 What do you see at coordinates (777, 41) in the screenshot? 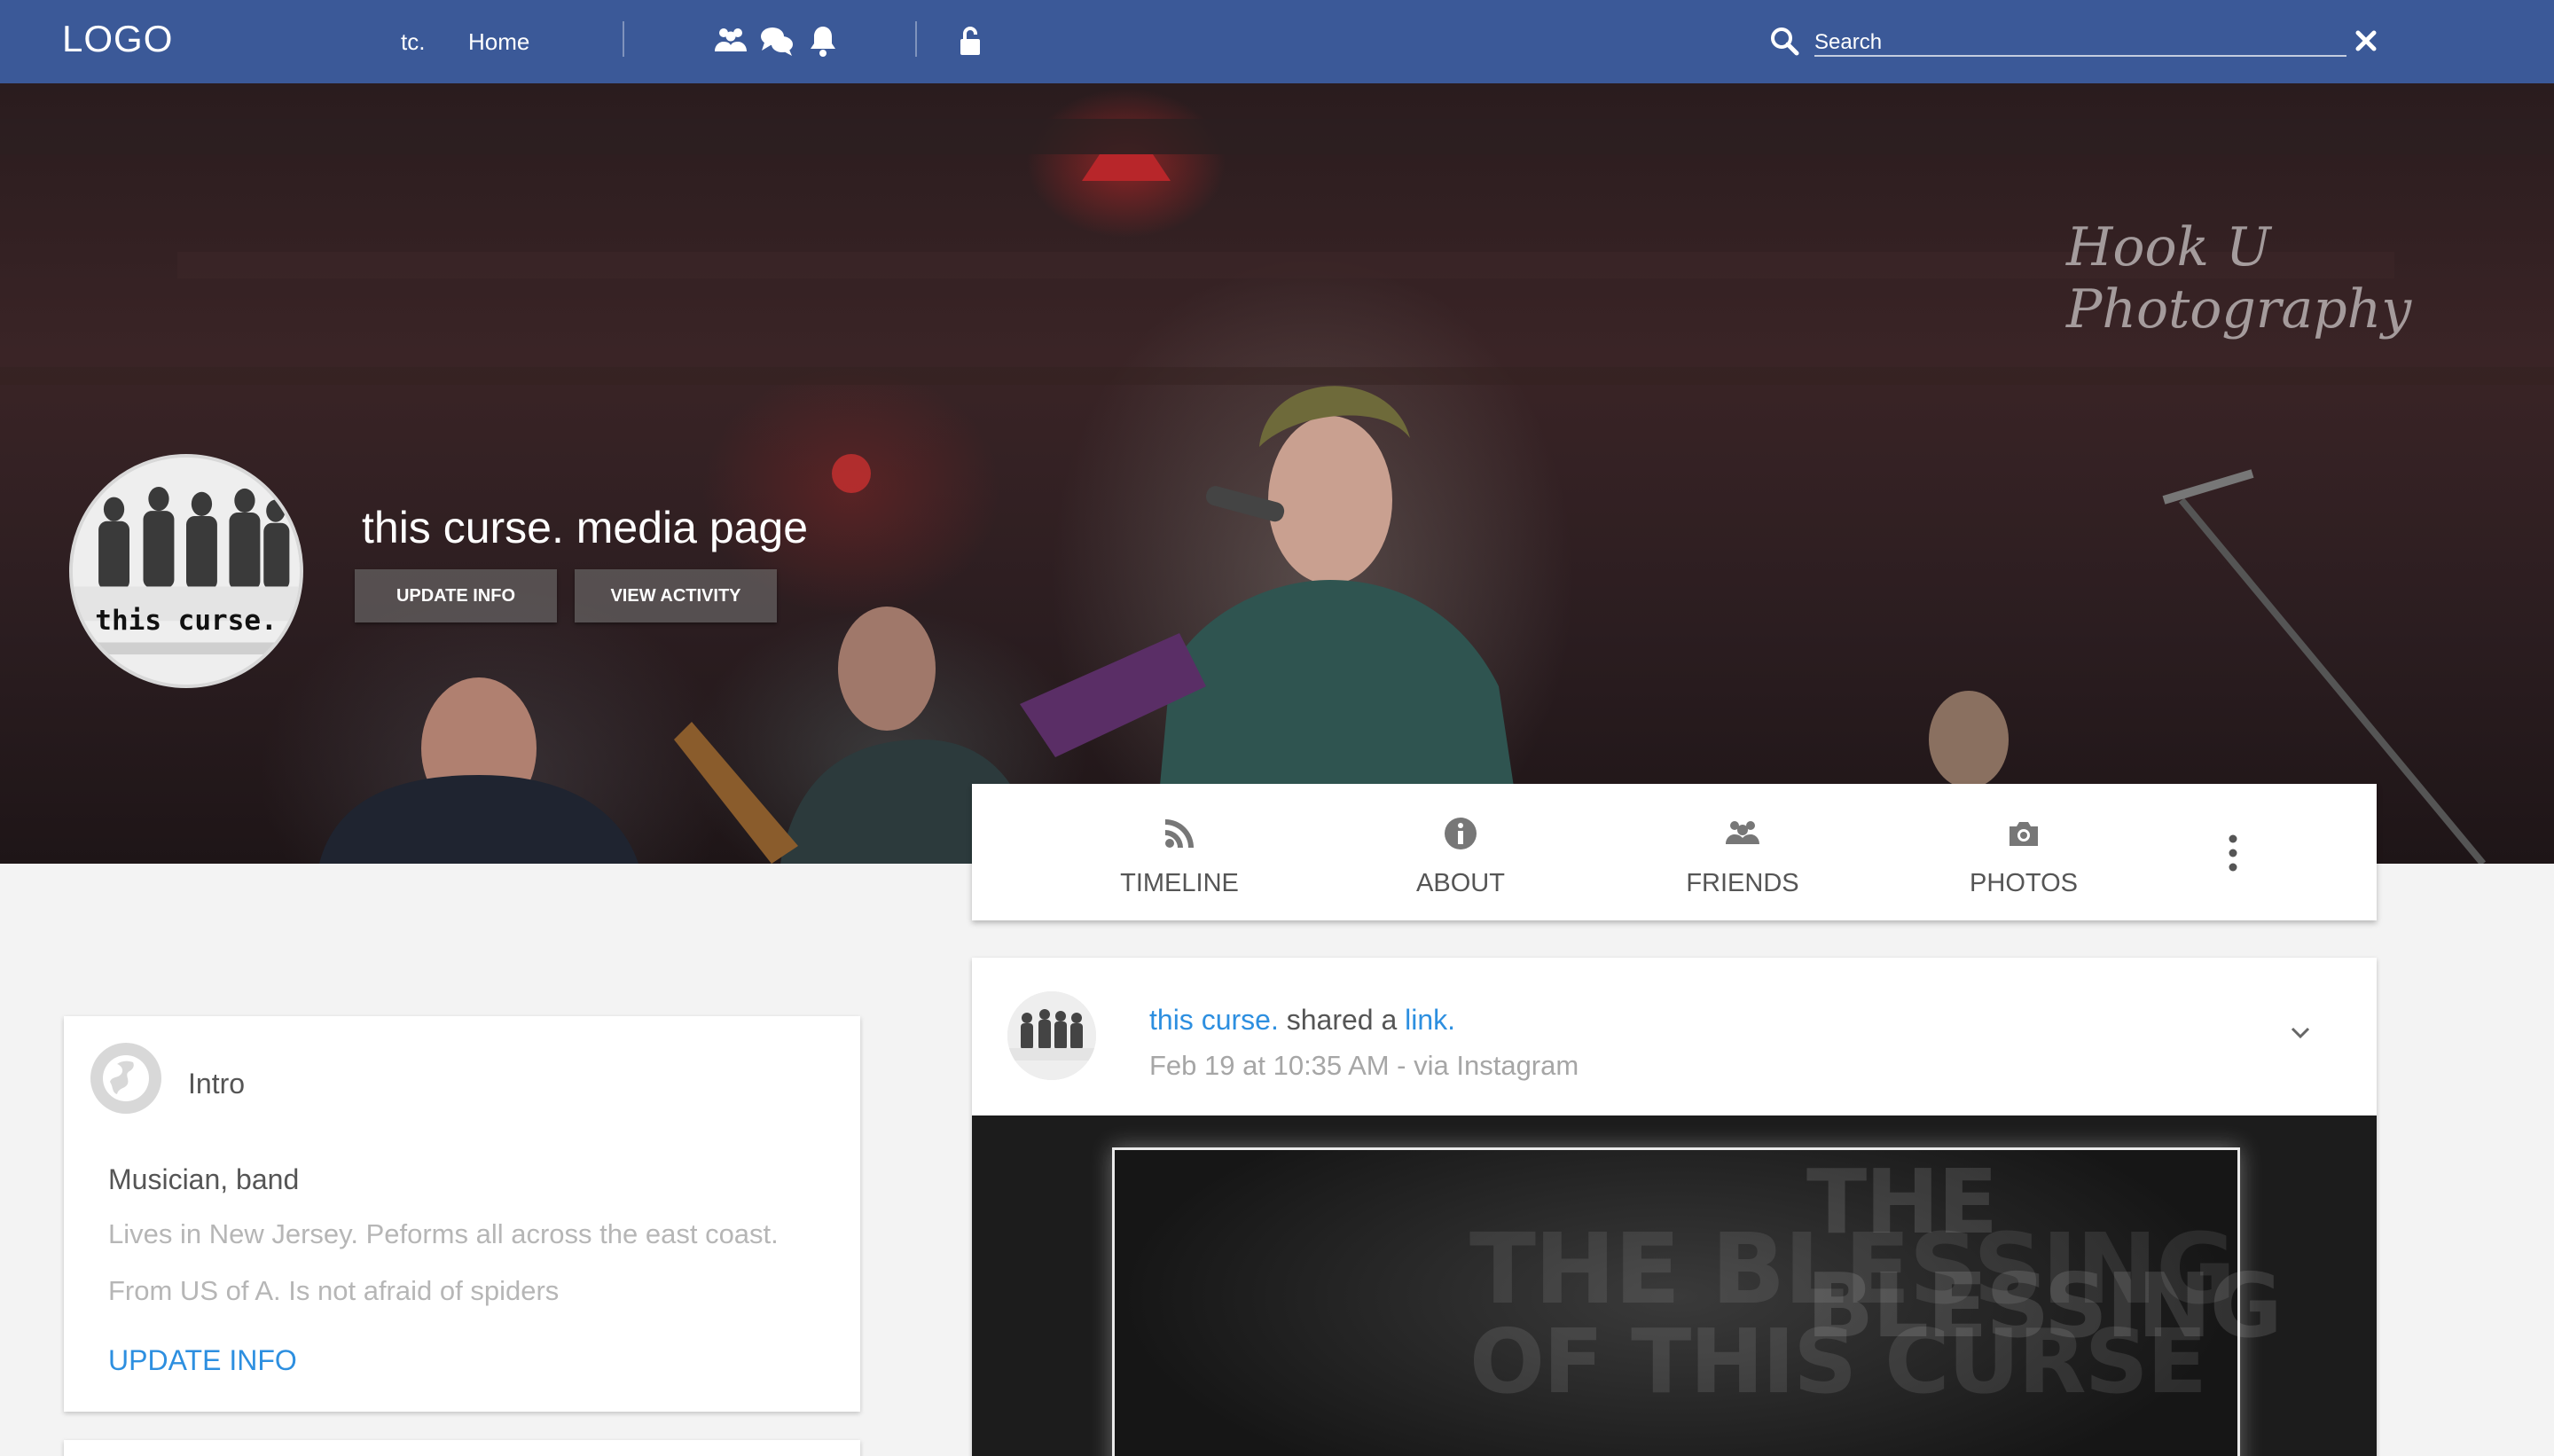
I see `messages-icon` at bounding box center [777, 41].